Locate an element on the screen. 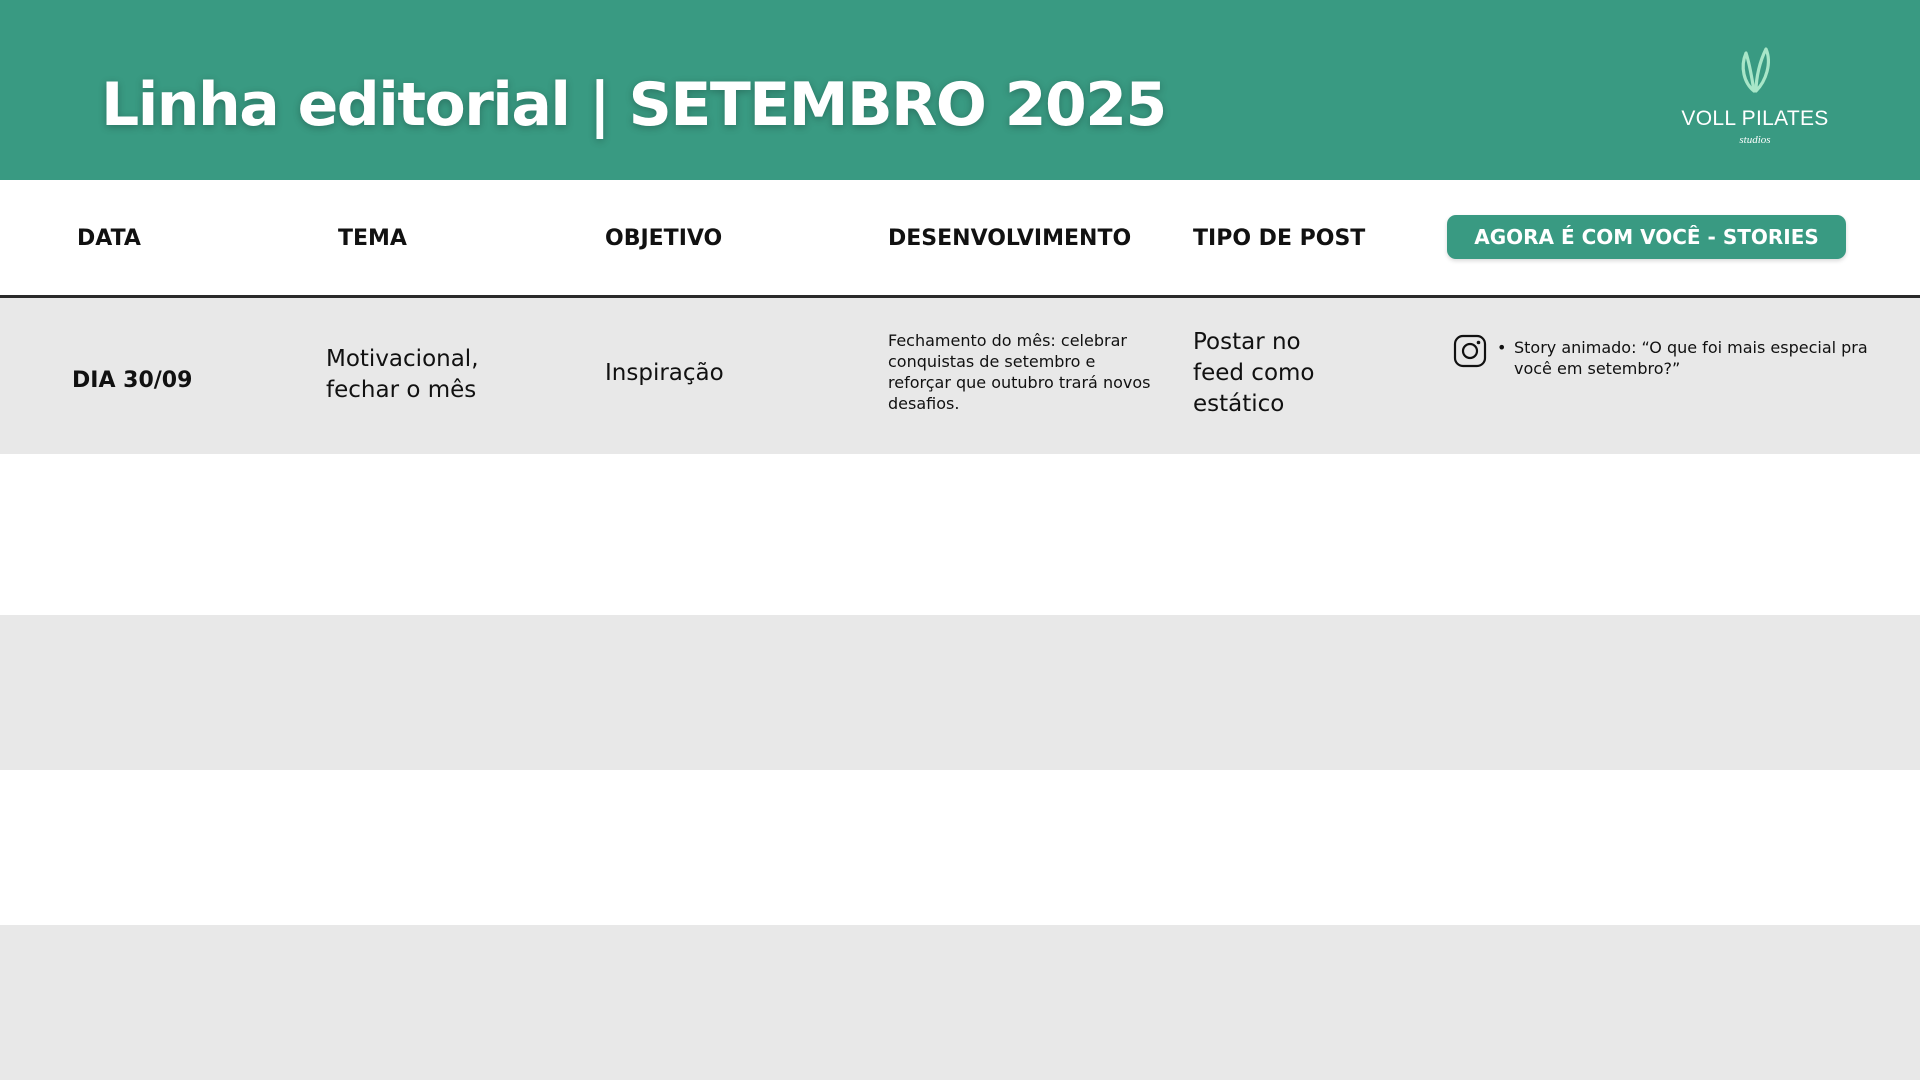  logo-subtitle: studios is located at coordinates (1755, 140).